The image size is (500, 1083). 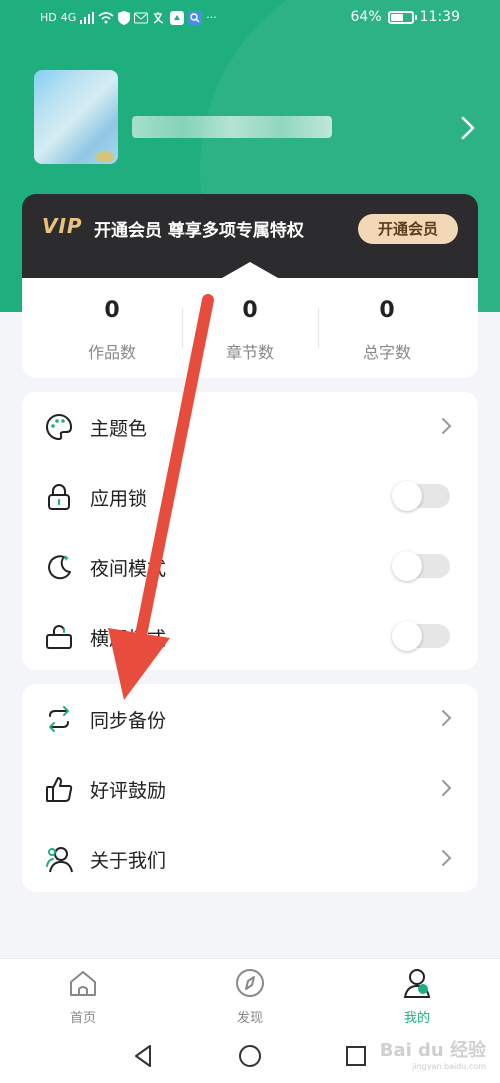 What do you see at coordinates (48, 17) in the screenshot?
I see `hd-indicator: HD` at bounding box center [48, 17].